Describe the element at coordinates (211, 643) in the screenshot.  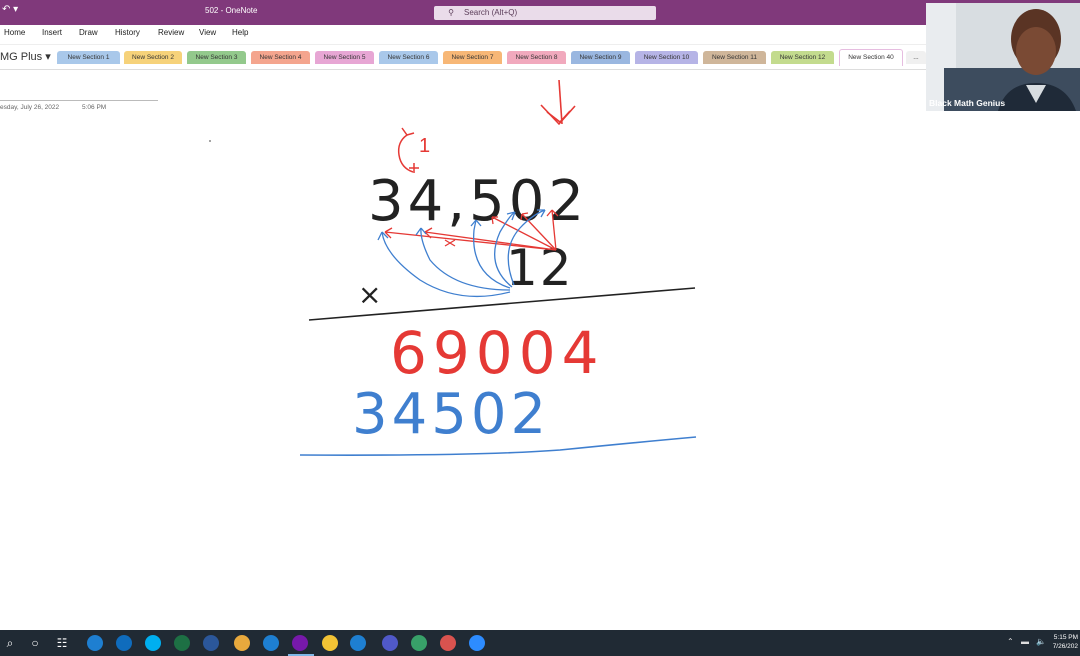
I see `word-icon` at that location.